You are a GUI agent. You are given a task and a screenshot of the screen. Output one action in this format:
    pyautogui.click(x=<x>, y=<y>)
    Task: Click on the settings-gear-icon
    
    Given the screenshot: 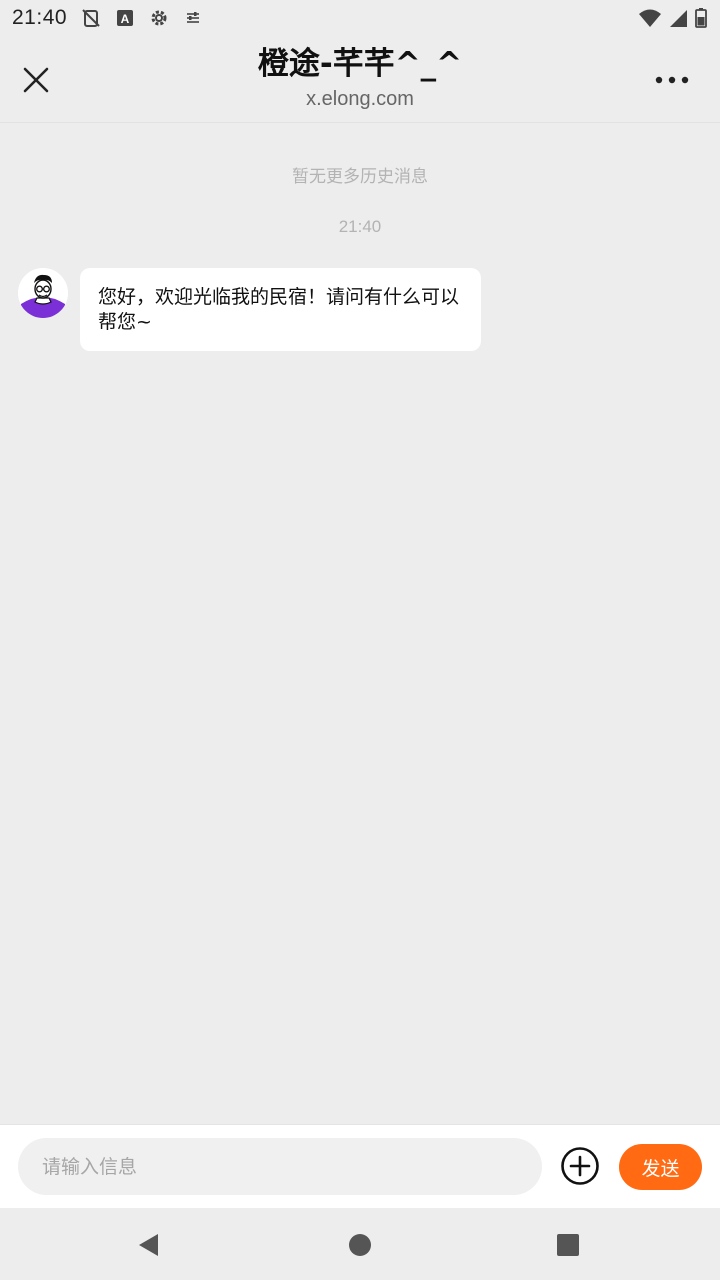 What is the action you would take?
    pyautogui.click(x=159, y=18)
    